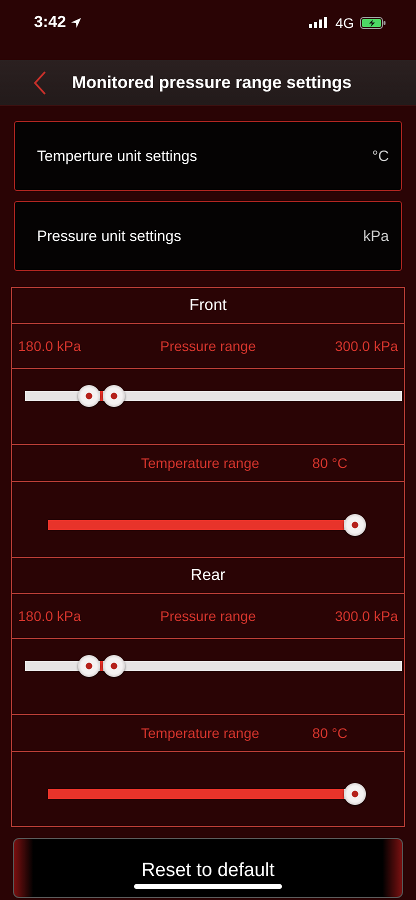 The image size is (416, 900). I want to click on location-arrow-icon, so click(76, 22).